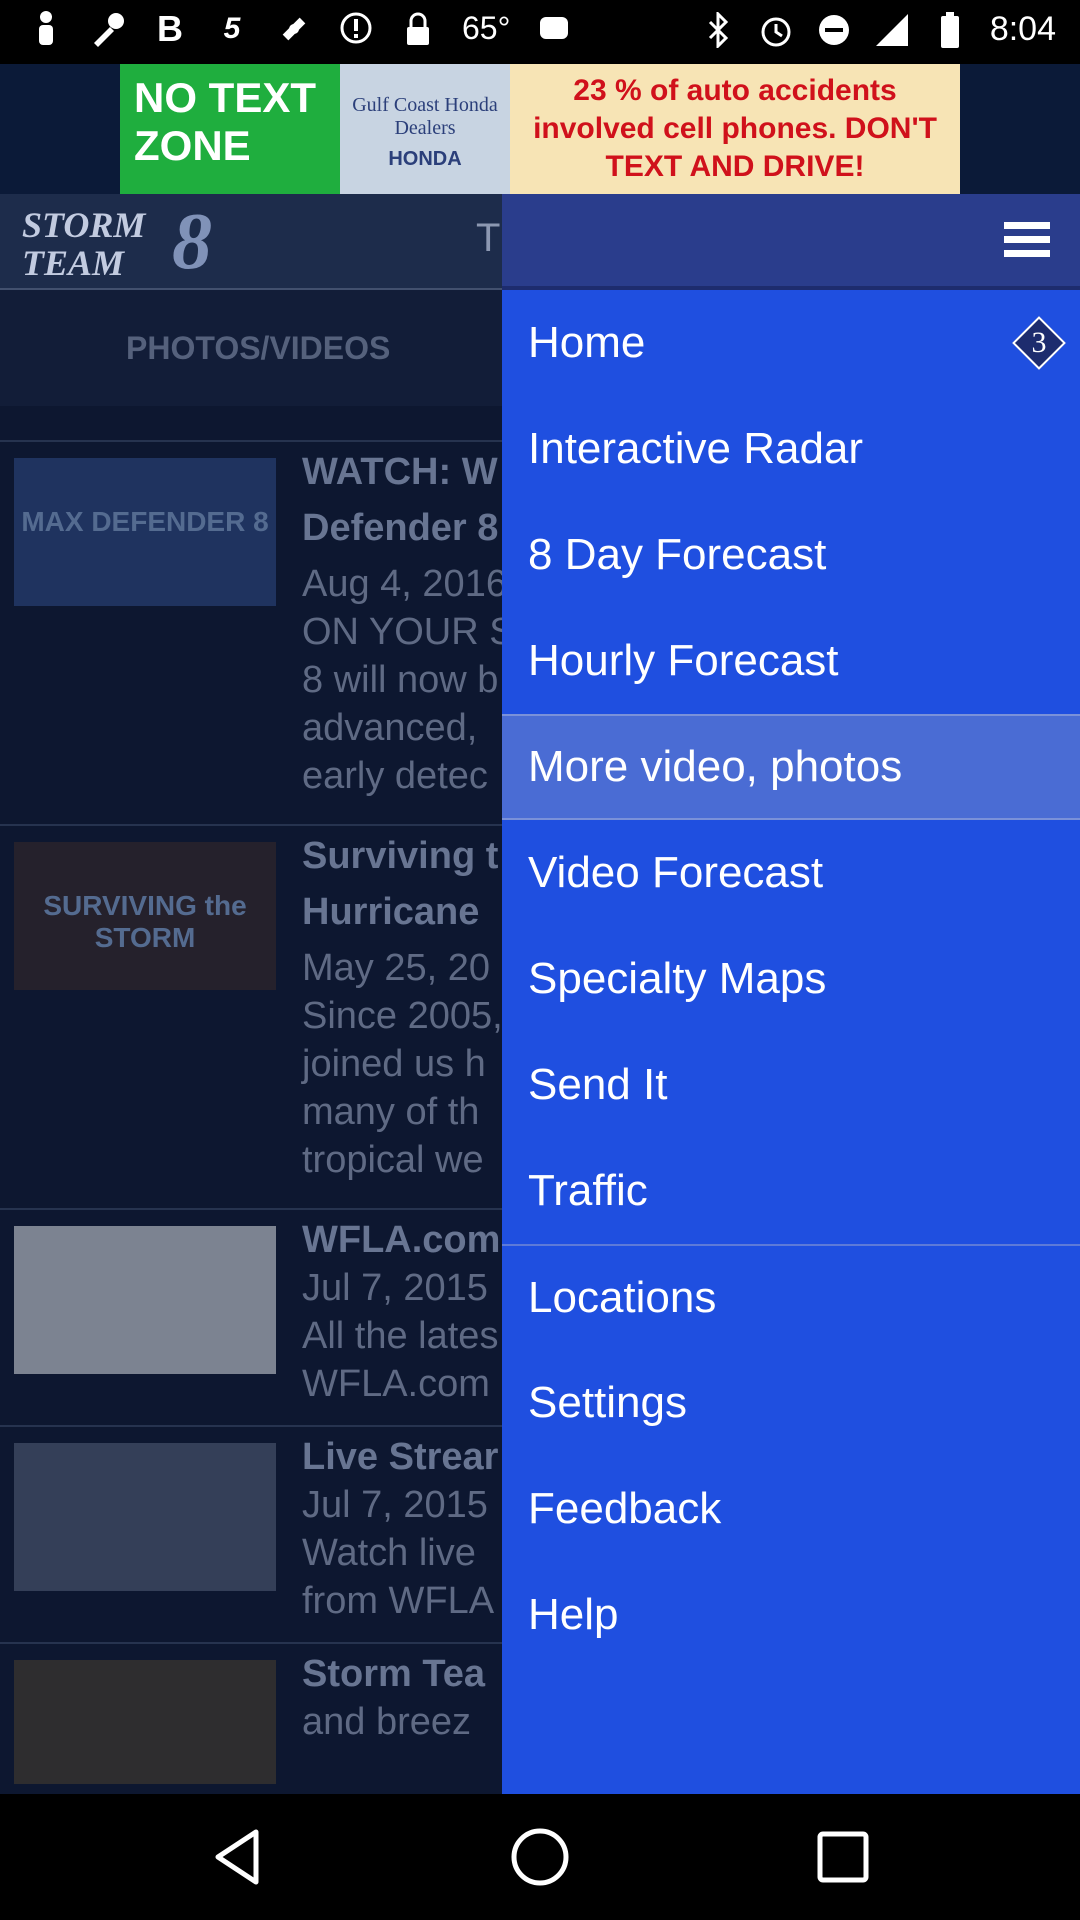  I want to click on feed-text: WFLA.com Jul 7, 2015 All the lates WFLA.com, so click(401, 1312).